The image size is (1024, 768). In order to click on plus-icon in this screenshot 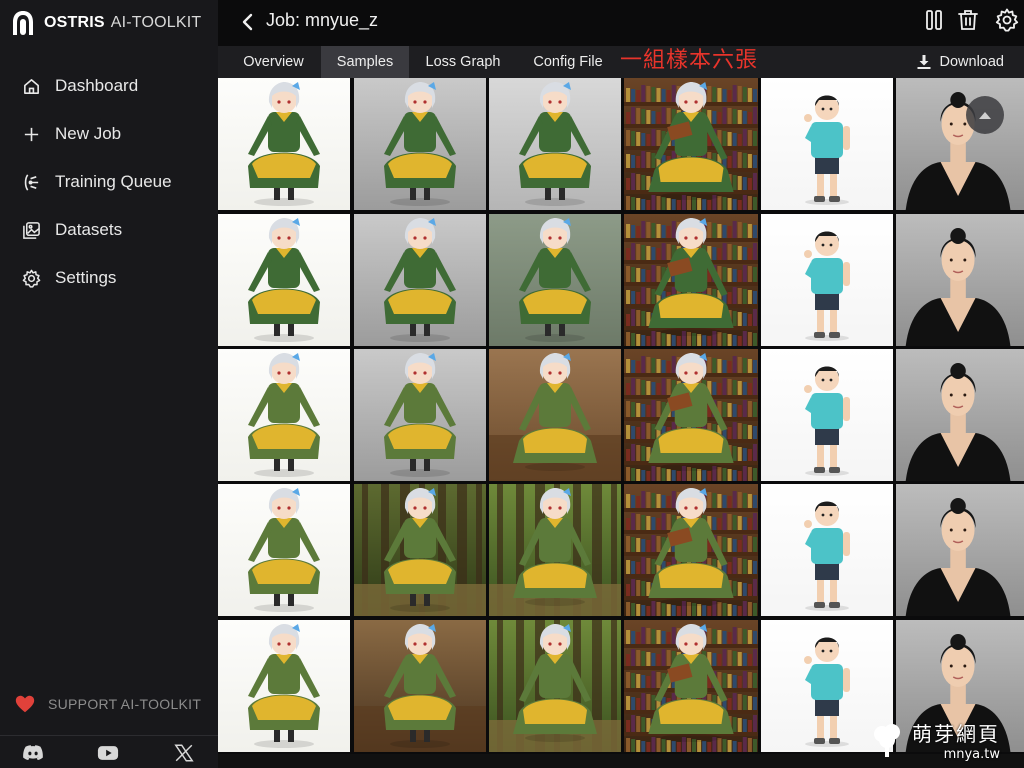, I will do `click(31, 134)`.